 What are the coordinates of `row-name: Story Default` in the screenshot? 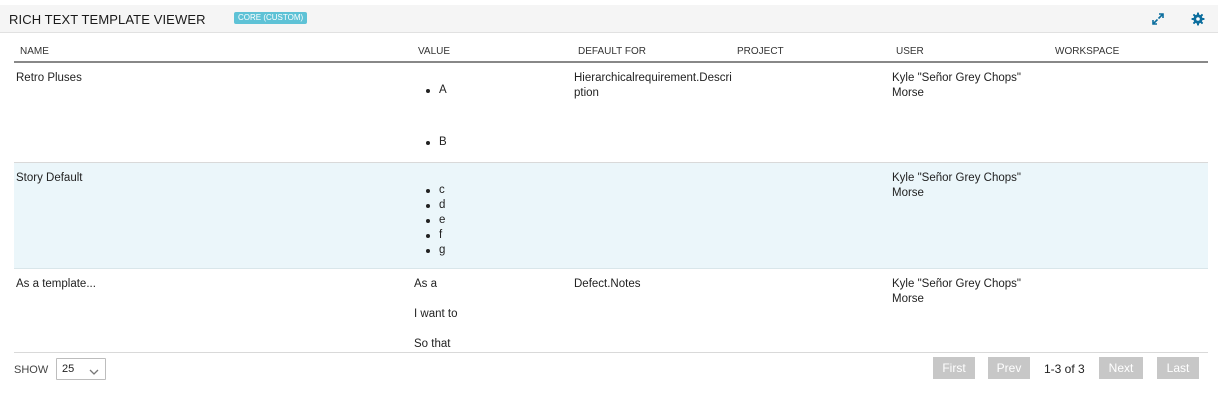 It's located at (49, 178).